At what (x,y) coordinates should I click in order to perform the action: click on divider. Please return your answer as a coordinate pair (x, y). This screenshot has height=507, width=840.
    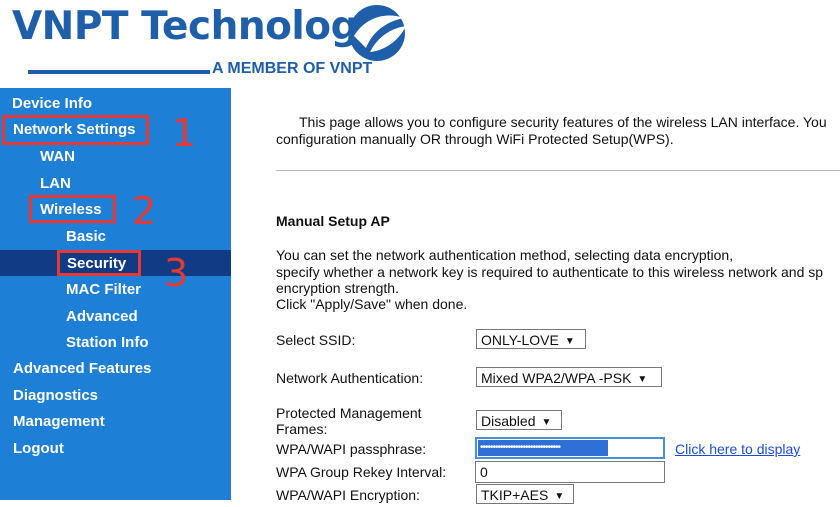
    Looking at the image, I should click on (558, 170).